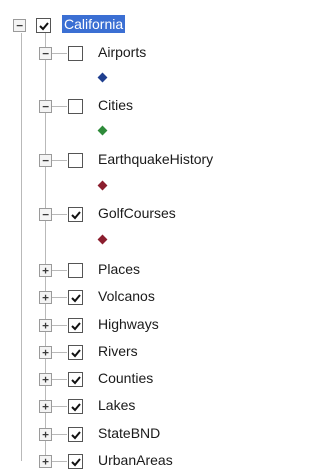 The height and width of the screenshot is (471, 320). What do you see at coordinates (122, 52) in the screenshot?
I see `layer-label: Airports` at bounding box center [122, 52].